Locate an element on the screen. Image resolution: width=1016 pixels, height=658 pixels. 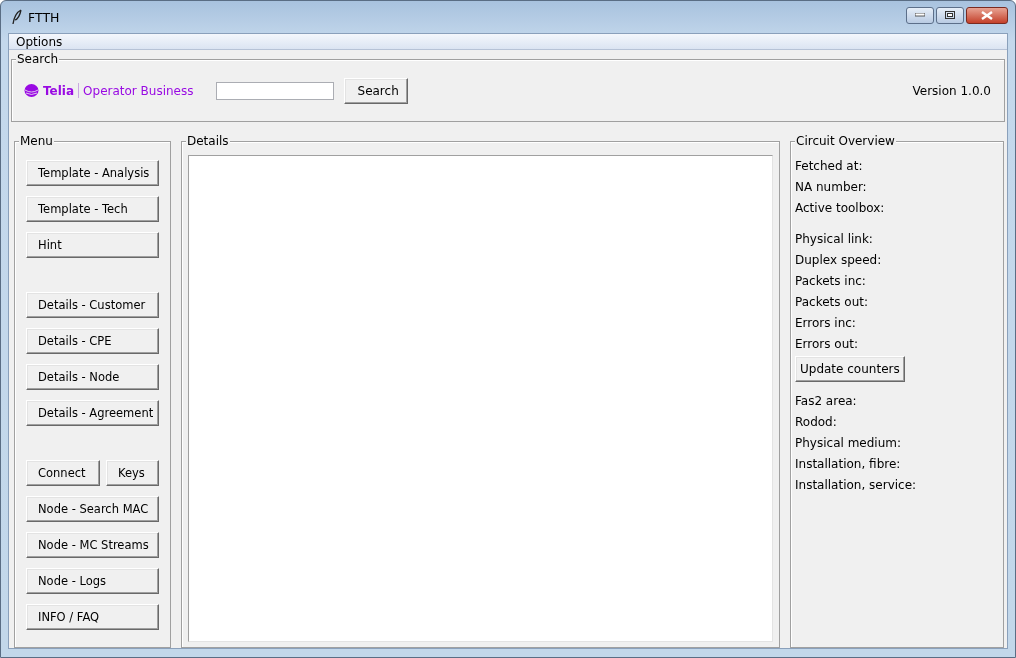
minimize-button is located at coordinates (920, 15).